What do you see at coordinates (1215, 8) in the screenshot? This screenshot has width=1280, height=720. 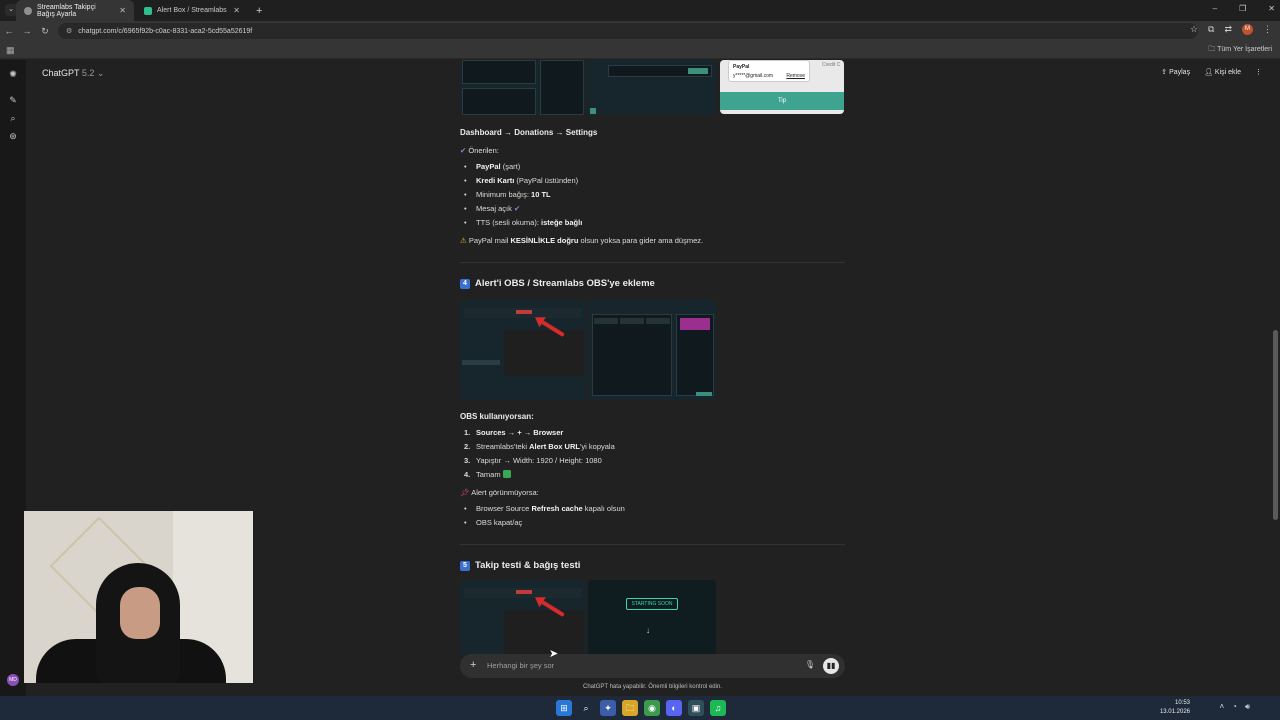 I see `minimize-icon: –` at bounding box center [1215, 8].